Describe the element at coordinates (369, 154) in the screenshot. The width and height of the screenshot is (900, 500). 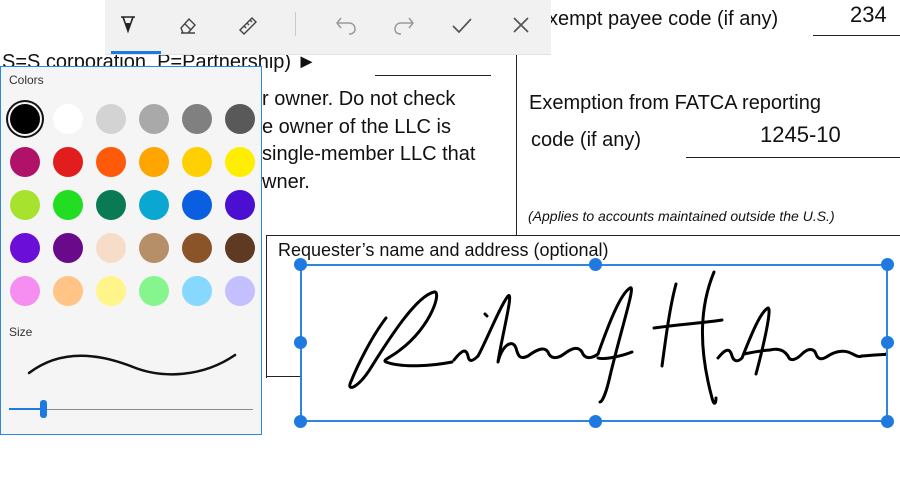
I see `owner-text-line-3: single-member LLC that` at that location.